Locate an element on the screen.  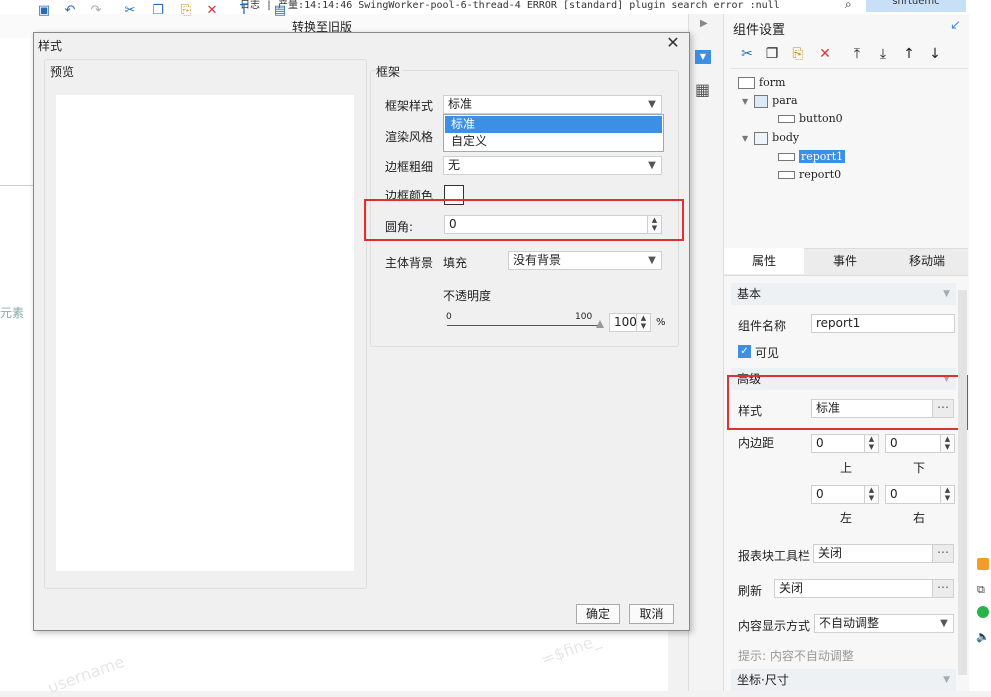
layout-icon: ▦ is located at coordinates (702, 89).